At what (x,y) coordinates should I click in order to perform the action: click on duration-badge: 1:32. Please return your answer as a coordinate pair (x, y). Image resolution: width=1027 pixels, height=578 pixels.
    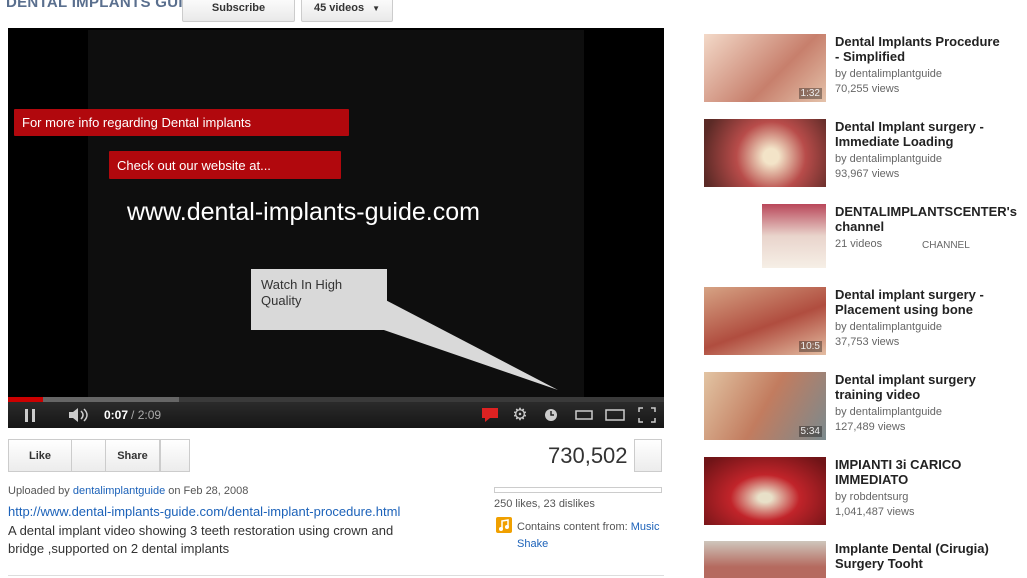
    Looking at the image, I should click on (810, 93).